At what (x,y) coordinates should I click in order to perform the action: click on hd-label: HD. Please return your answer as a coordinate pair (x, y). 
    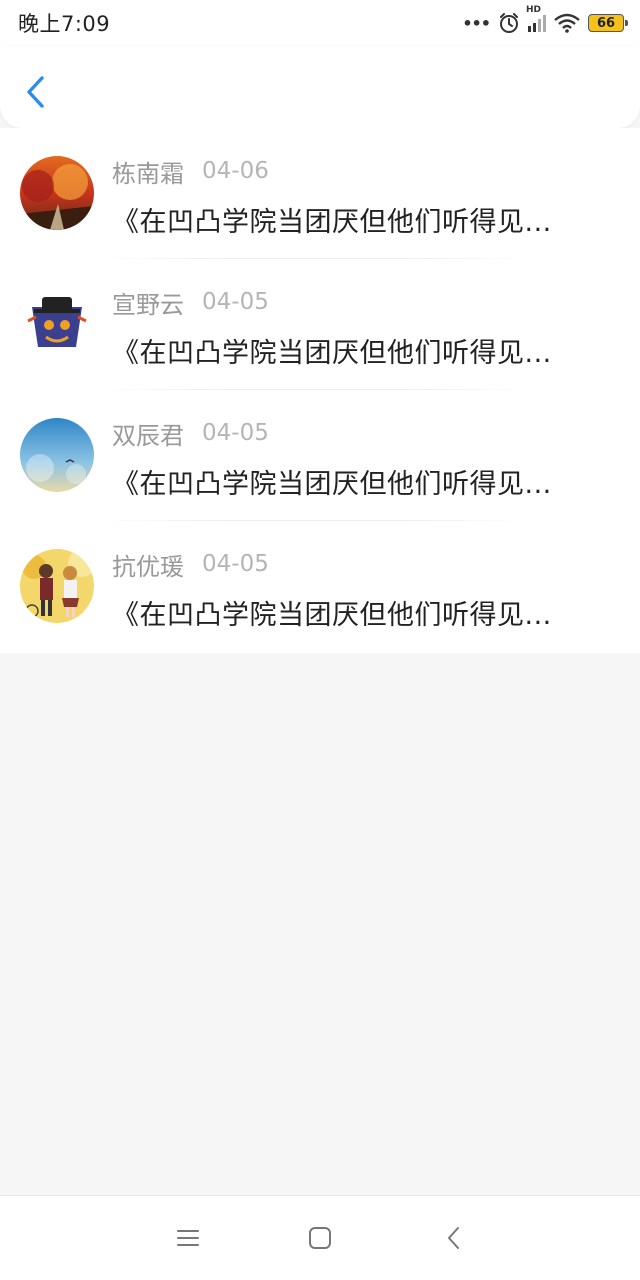
    Looking at the image, I should click on (534, 10).